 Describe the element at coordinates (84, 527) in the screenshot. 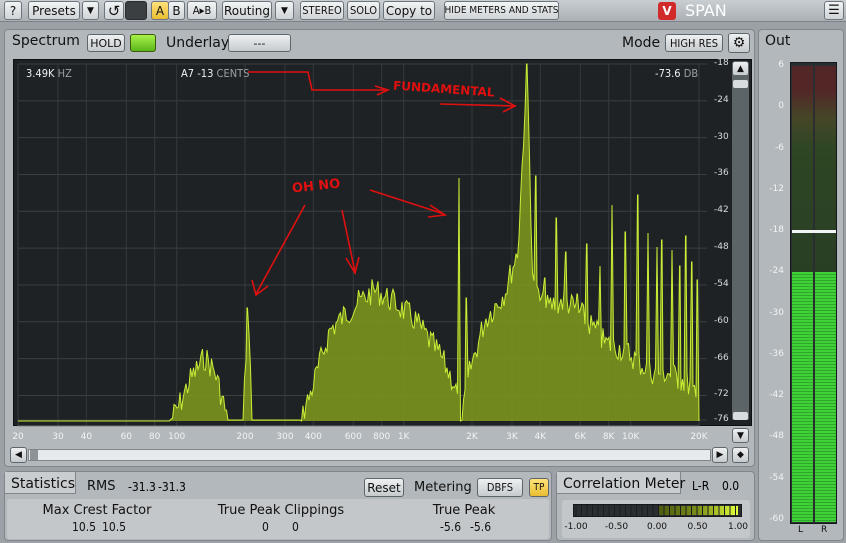

I see `max-crest-left-value: 10.5` at that location.